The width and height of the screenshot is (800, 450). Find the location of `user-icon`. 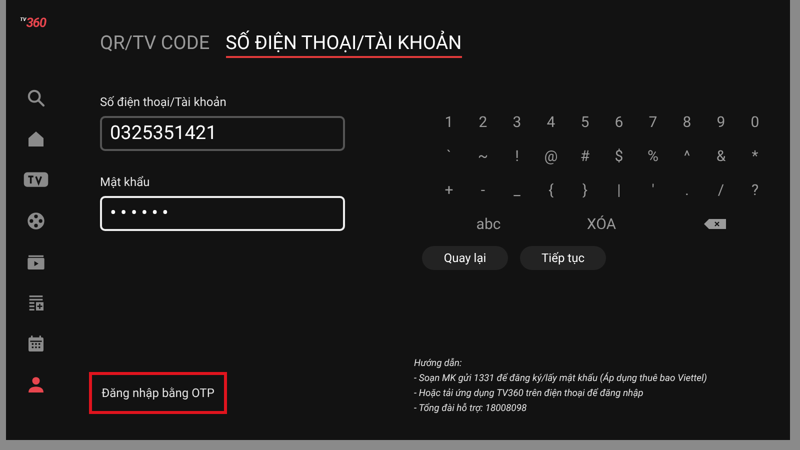

user-icon is located at coordinates (36, 384).